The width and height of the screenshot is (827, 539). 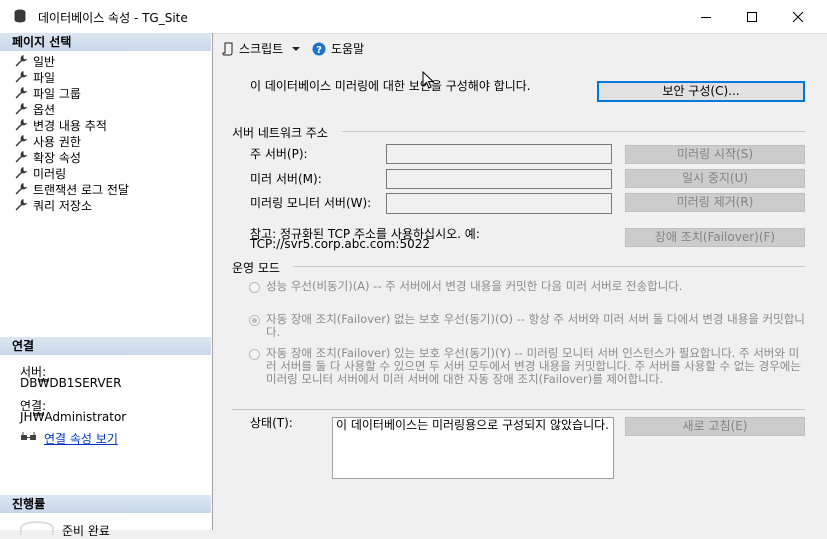 I want to click on status-label: 상태(T):, so click(x=271, y=423).